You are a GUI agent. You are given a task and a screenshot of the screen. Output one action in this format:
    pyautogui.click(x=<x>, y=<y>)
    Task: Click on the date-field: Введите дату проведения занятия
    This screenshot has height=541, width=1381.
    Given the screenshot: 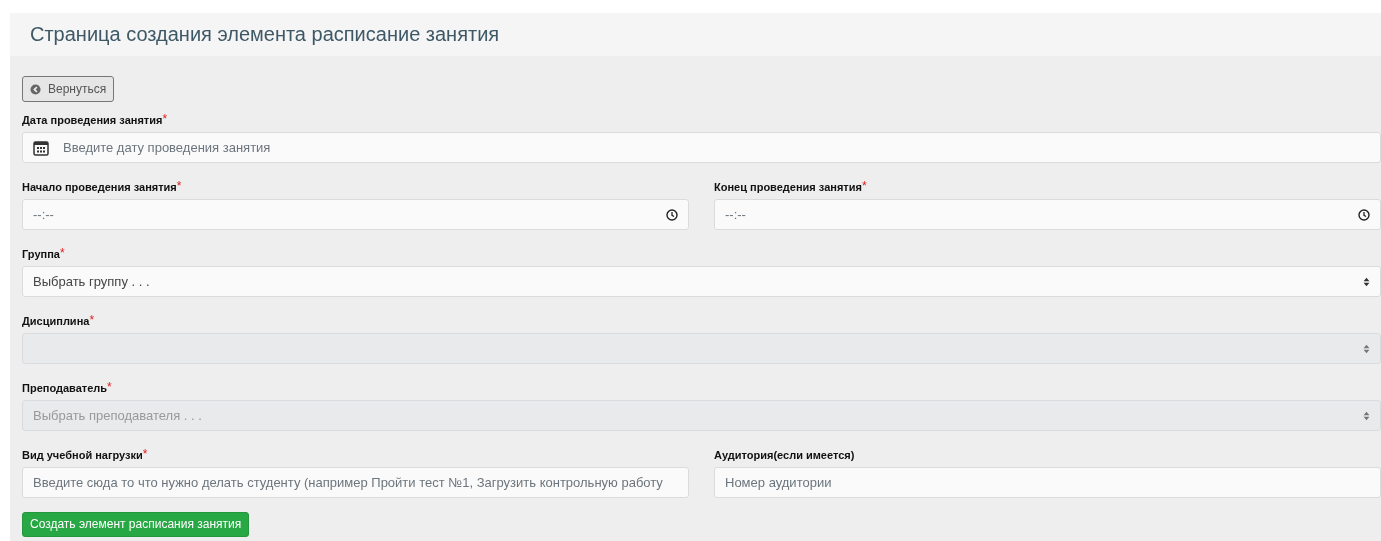 What is the action you would take?
    pyautogui.click(x=701, y=147)
    